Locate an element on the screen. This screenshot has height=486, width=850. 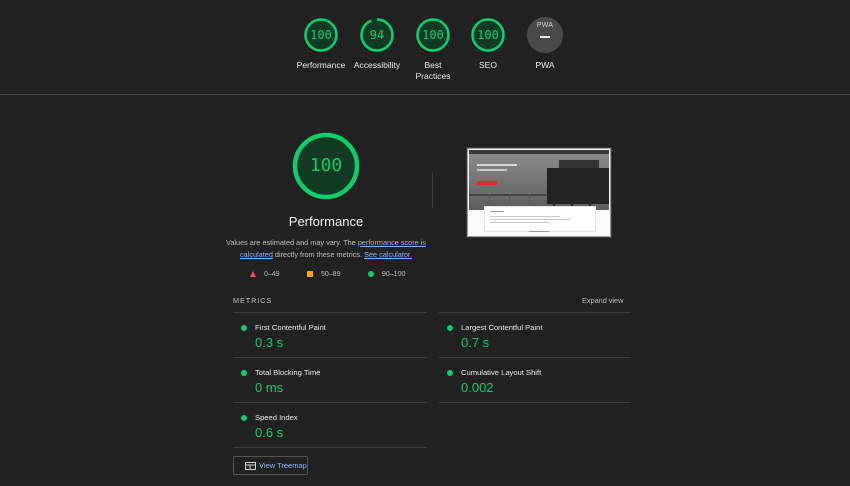
accessibility-score: 94 is located at coordinates (377, 35).